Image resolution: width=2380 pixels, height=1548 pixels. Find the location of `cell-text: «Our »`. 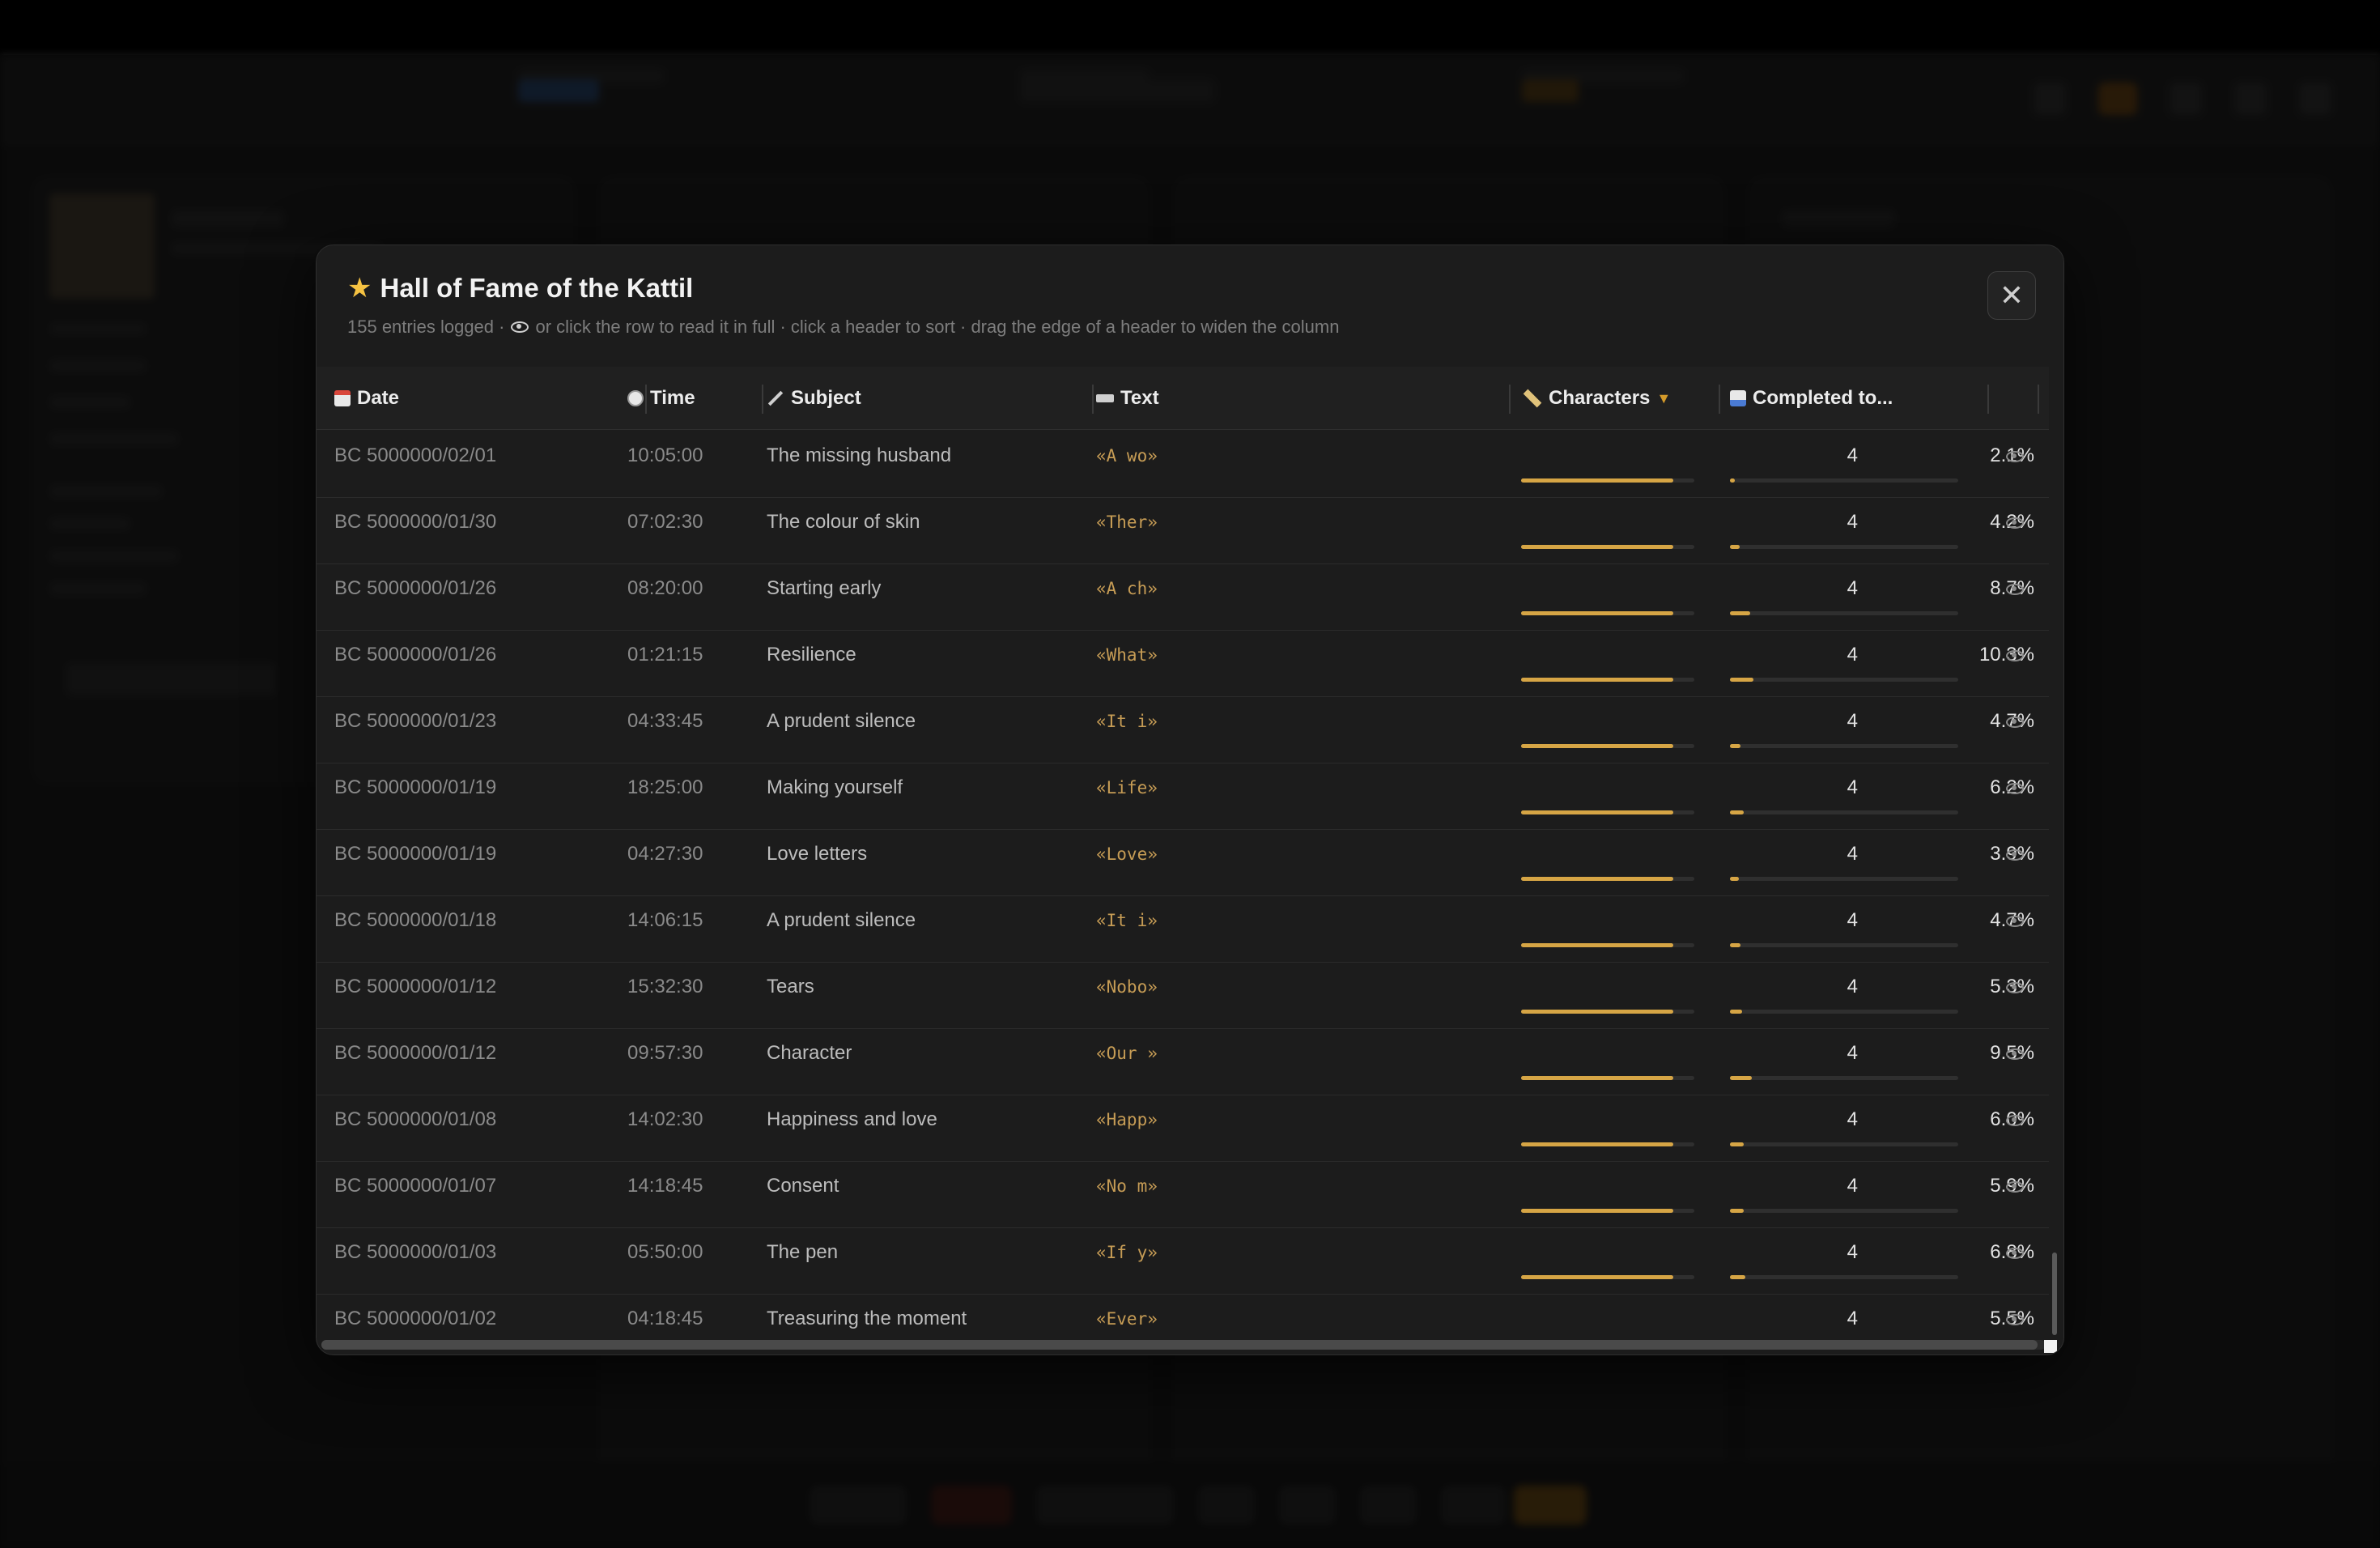

cell-text: «Our » is located at coordinates (1127, 1053).